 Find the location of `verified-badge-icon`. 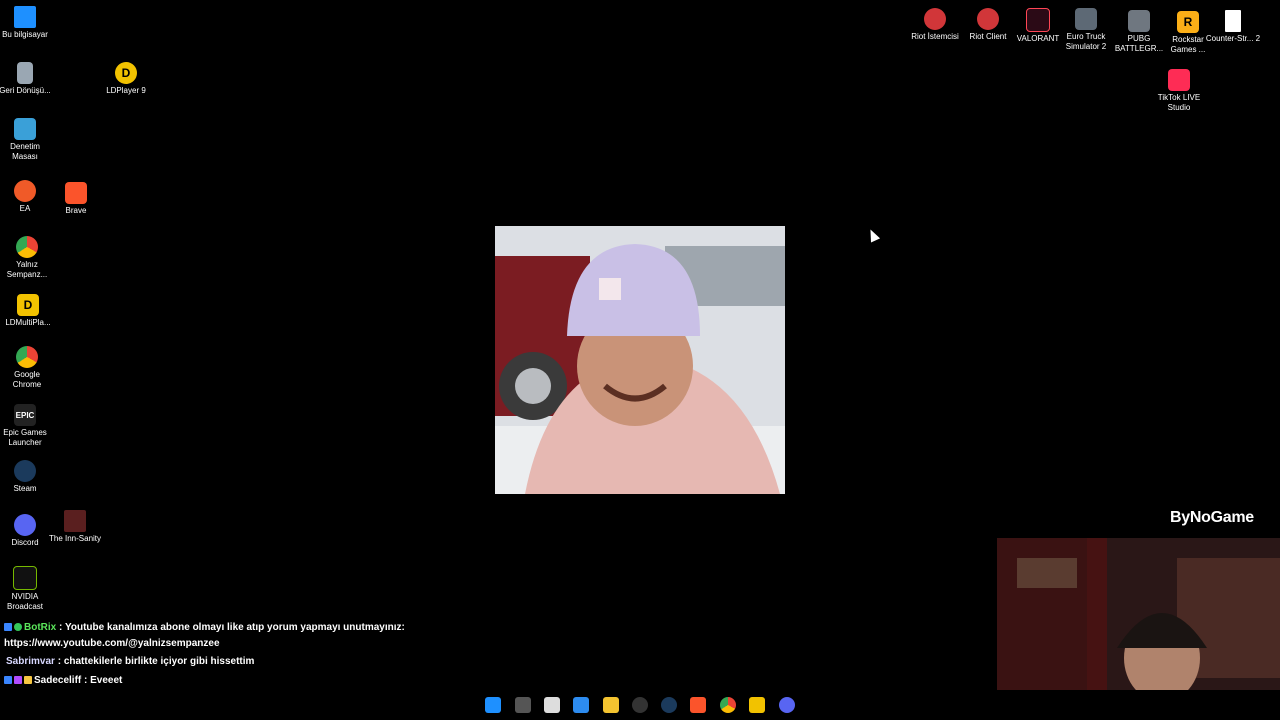

verified-badge-icon is located at coordinates (18, 627).